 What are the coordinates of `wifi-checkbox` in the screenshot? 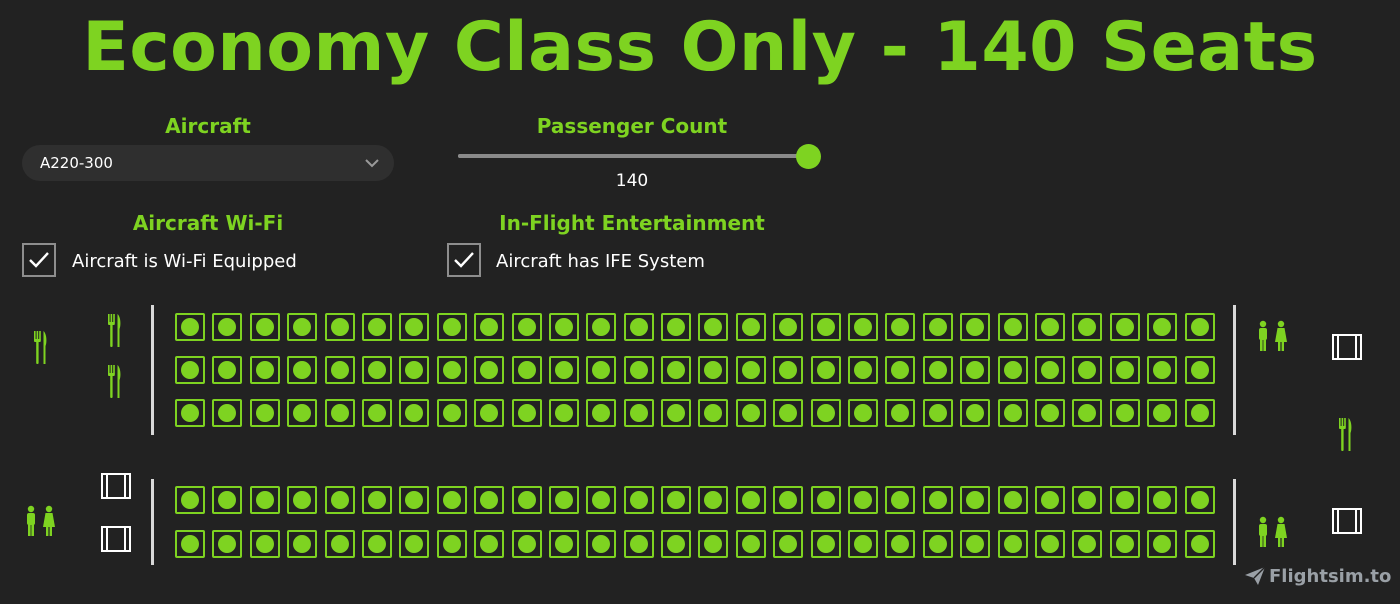 It's located at (39, 260).